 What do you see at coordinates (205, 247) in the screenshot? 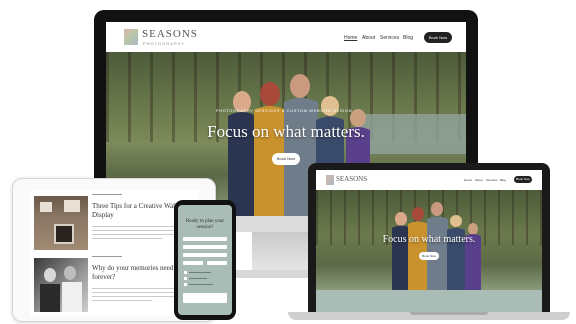
I see `phone-email-field` at bounding box center [205, 247].